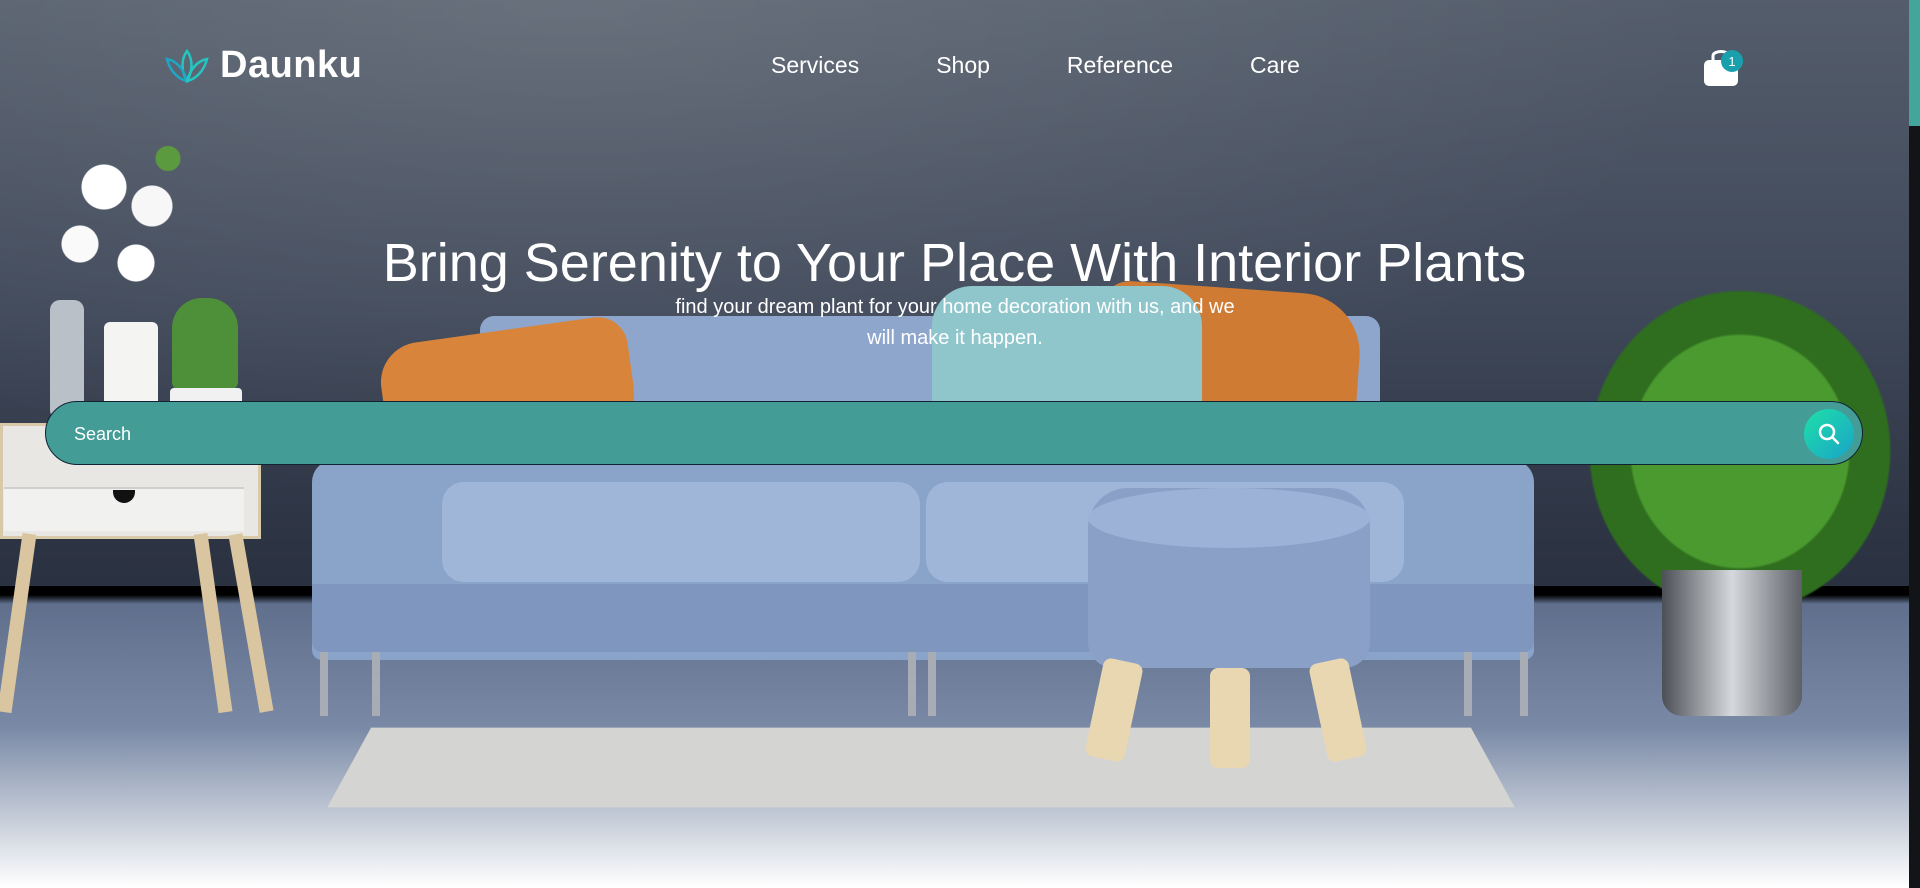  I want to click on logo: Daunku, so click(263, 65).